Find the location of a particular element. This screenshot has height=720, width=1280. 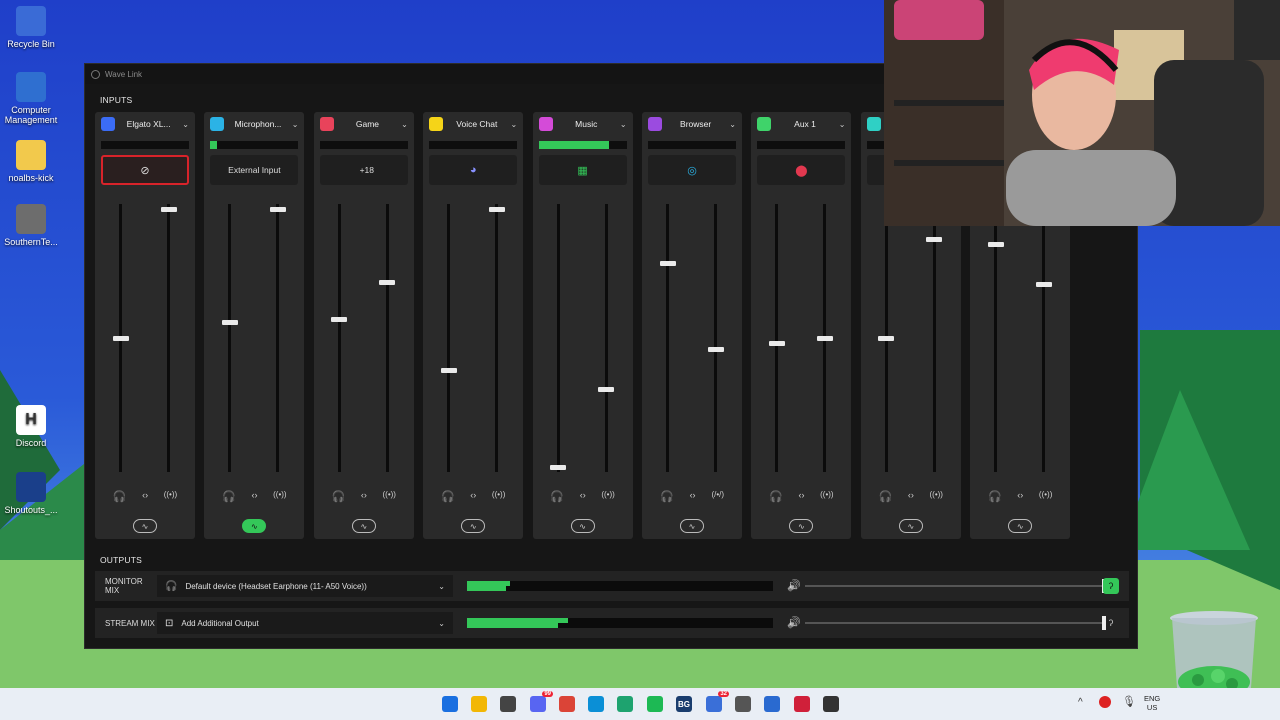

tray-record-icon is located at coordinates (1105, 702).